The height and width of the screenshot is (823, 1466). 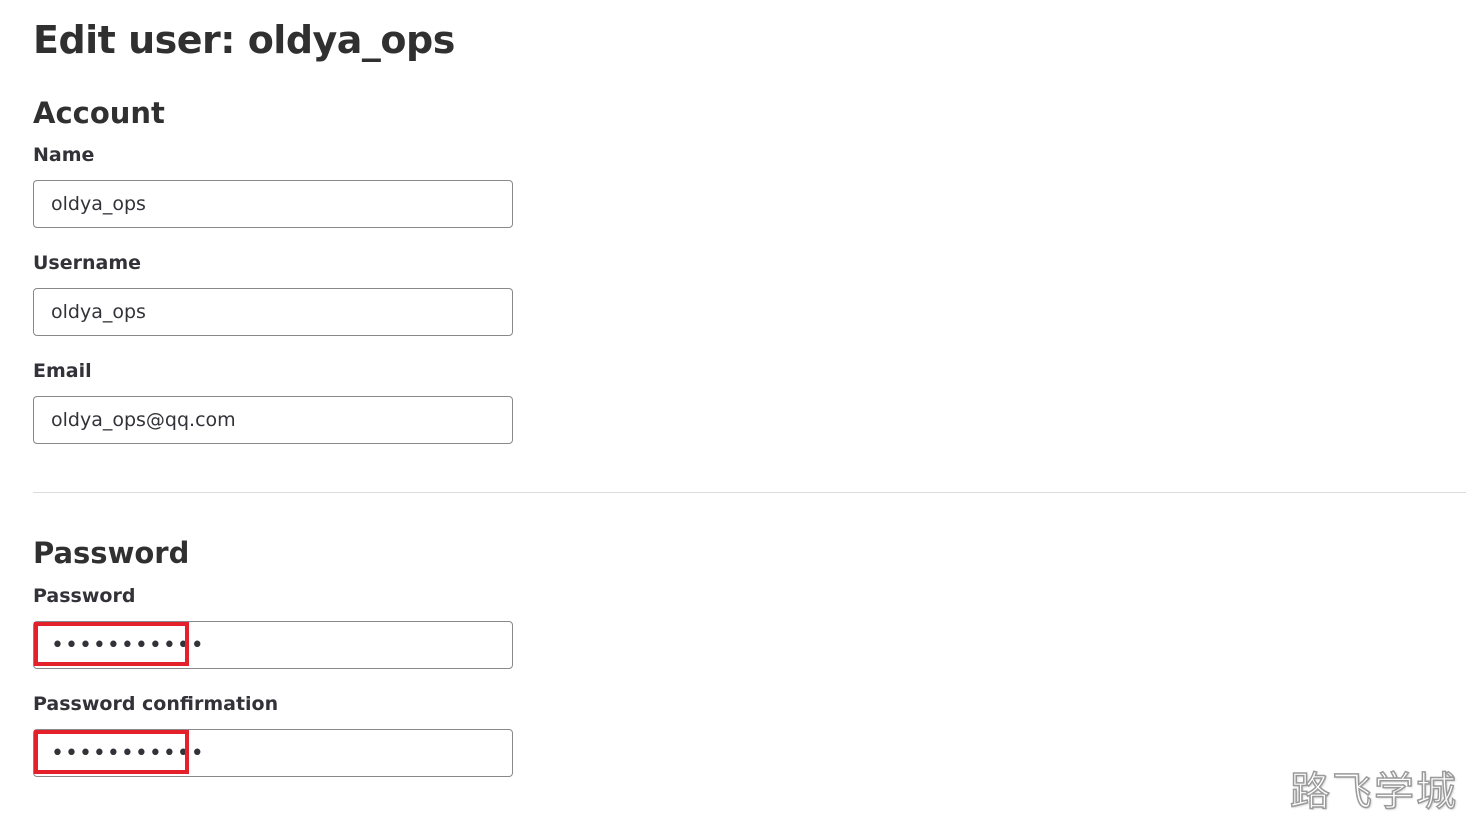 What do you see at coordinates (273, 645) in the screenshot?
I see `password-field` at bounding box center [273, 645].